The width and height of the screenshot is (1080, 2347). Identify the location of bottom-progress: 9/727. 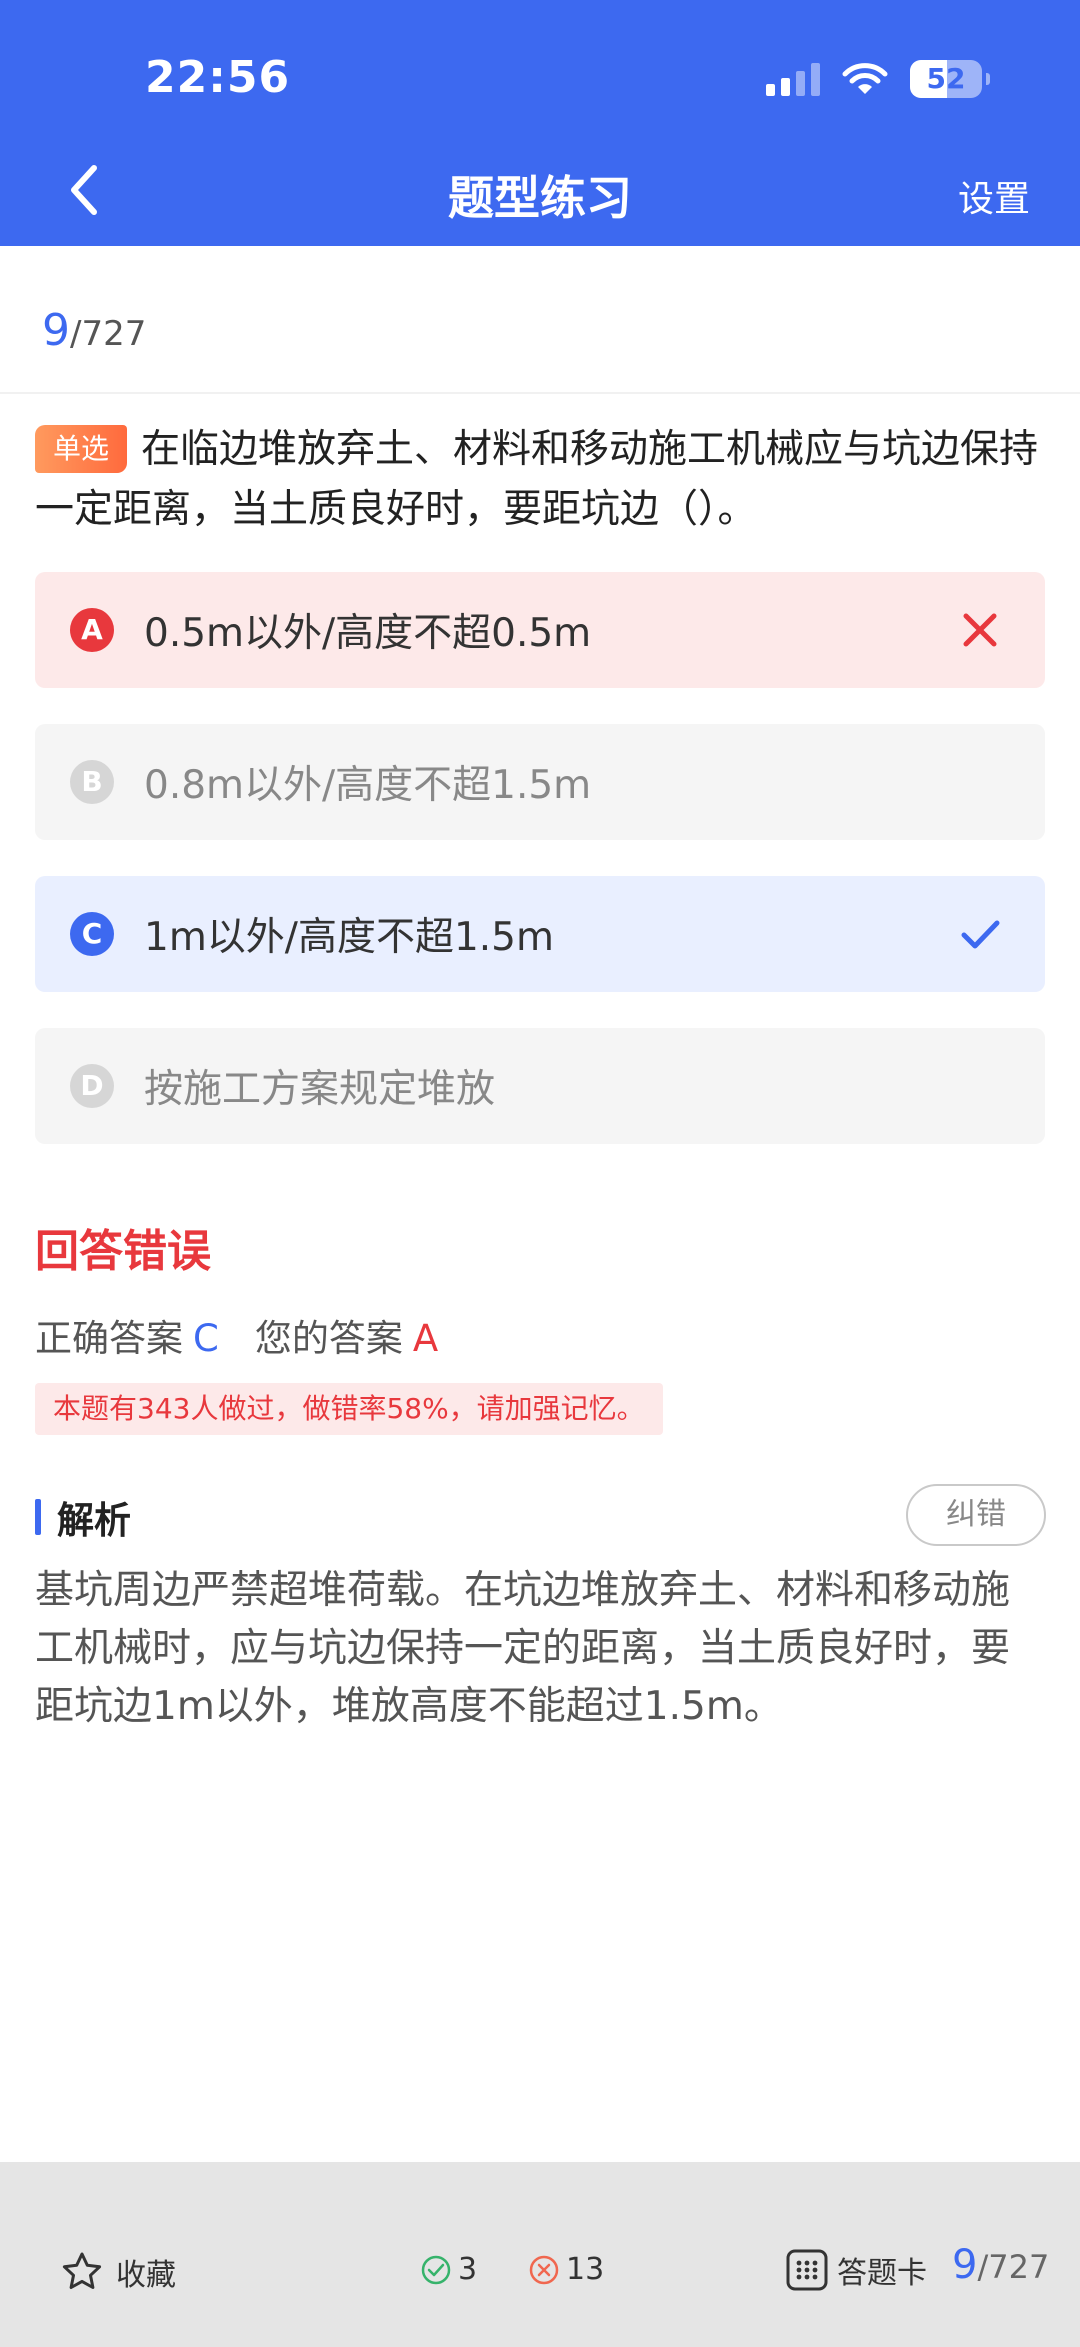
(1000, 2265).